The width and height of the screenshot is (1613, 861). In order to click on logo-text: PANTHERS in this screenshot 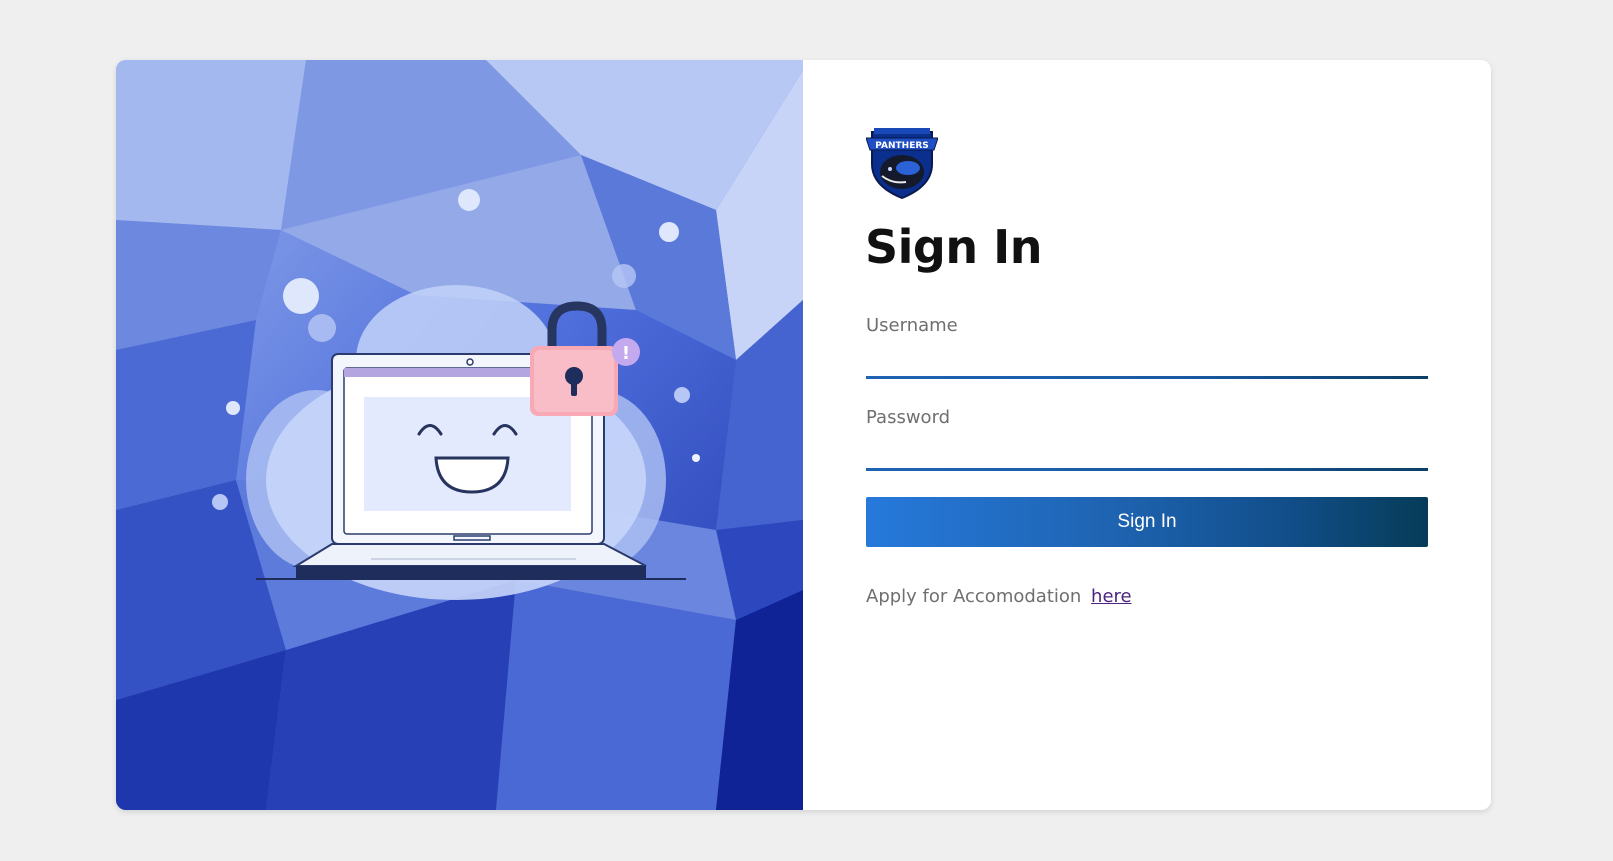, I will do `click(902, 146)`.